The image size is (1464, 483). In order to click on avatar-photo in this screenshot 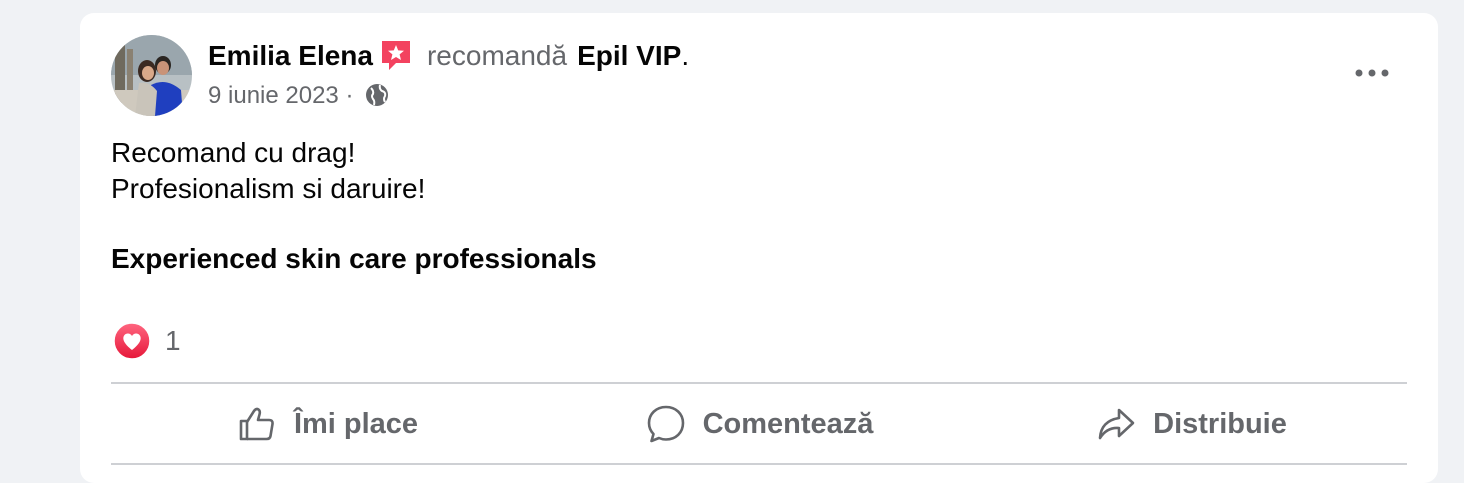, I will do `click(151, 75)`.